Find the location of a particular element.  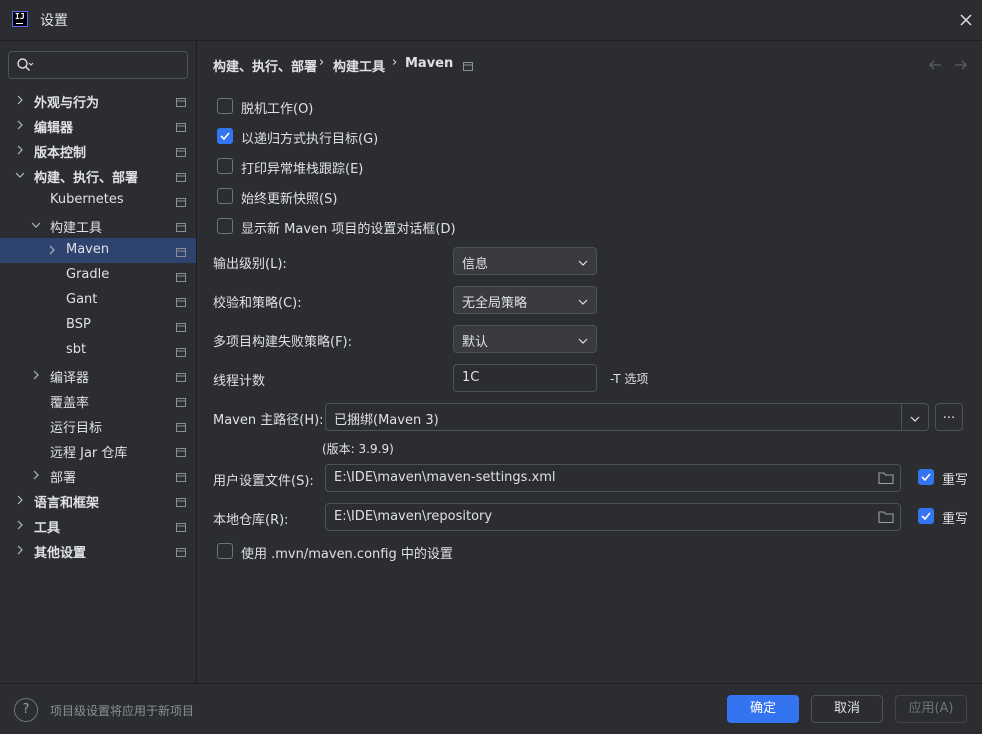

thread-count-input: 1C is located at coordinates (525, 378).